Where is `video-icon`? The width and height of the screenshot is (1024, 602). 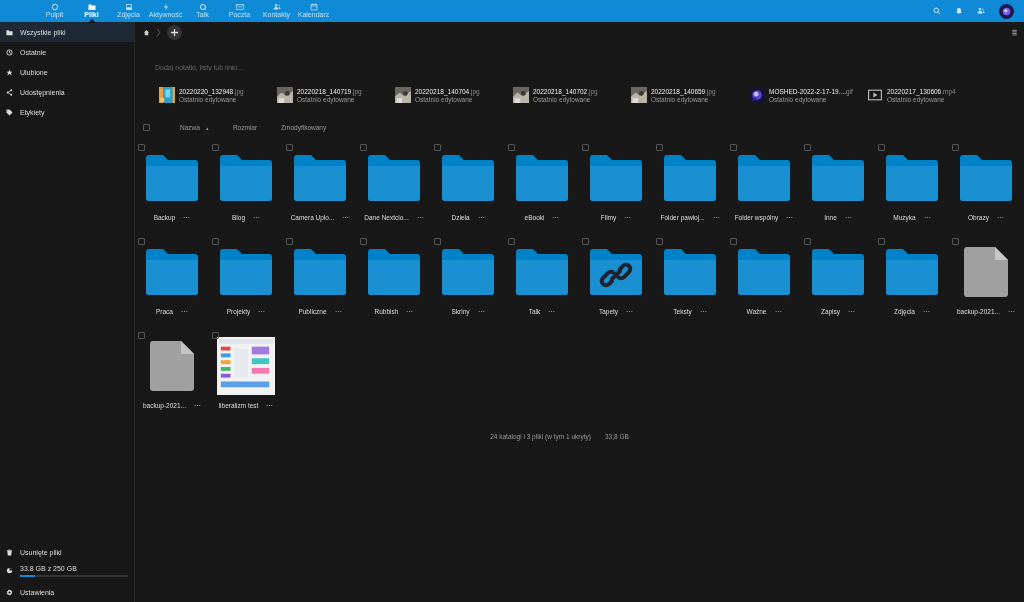 video-icon is located at coordinates (875, 95).